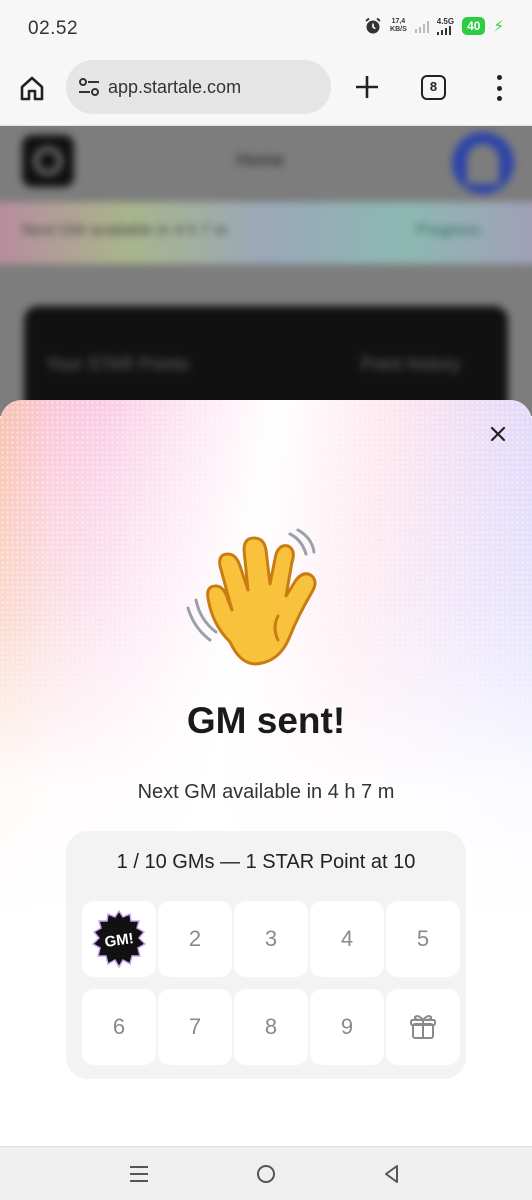 The height and width of the screenshot is (1200, 532). Describe the element at coordinates (367, 87) in the screenshot. I see `new-tab-icon` at that location.